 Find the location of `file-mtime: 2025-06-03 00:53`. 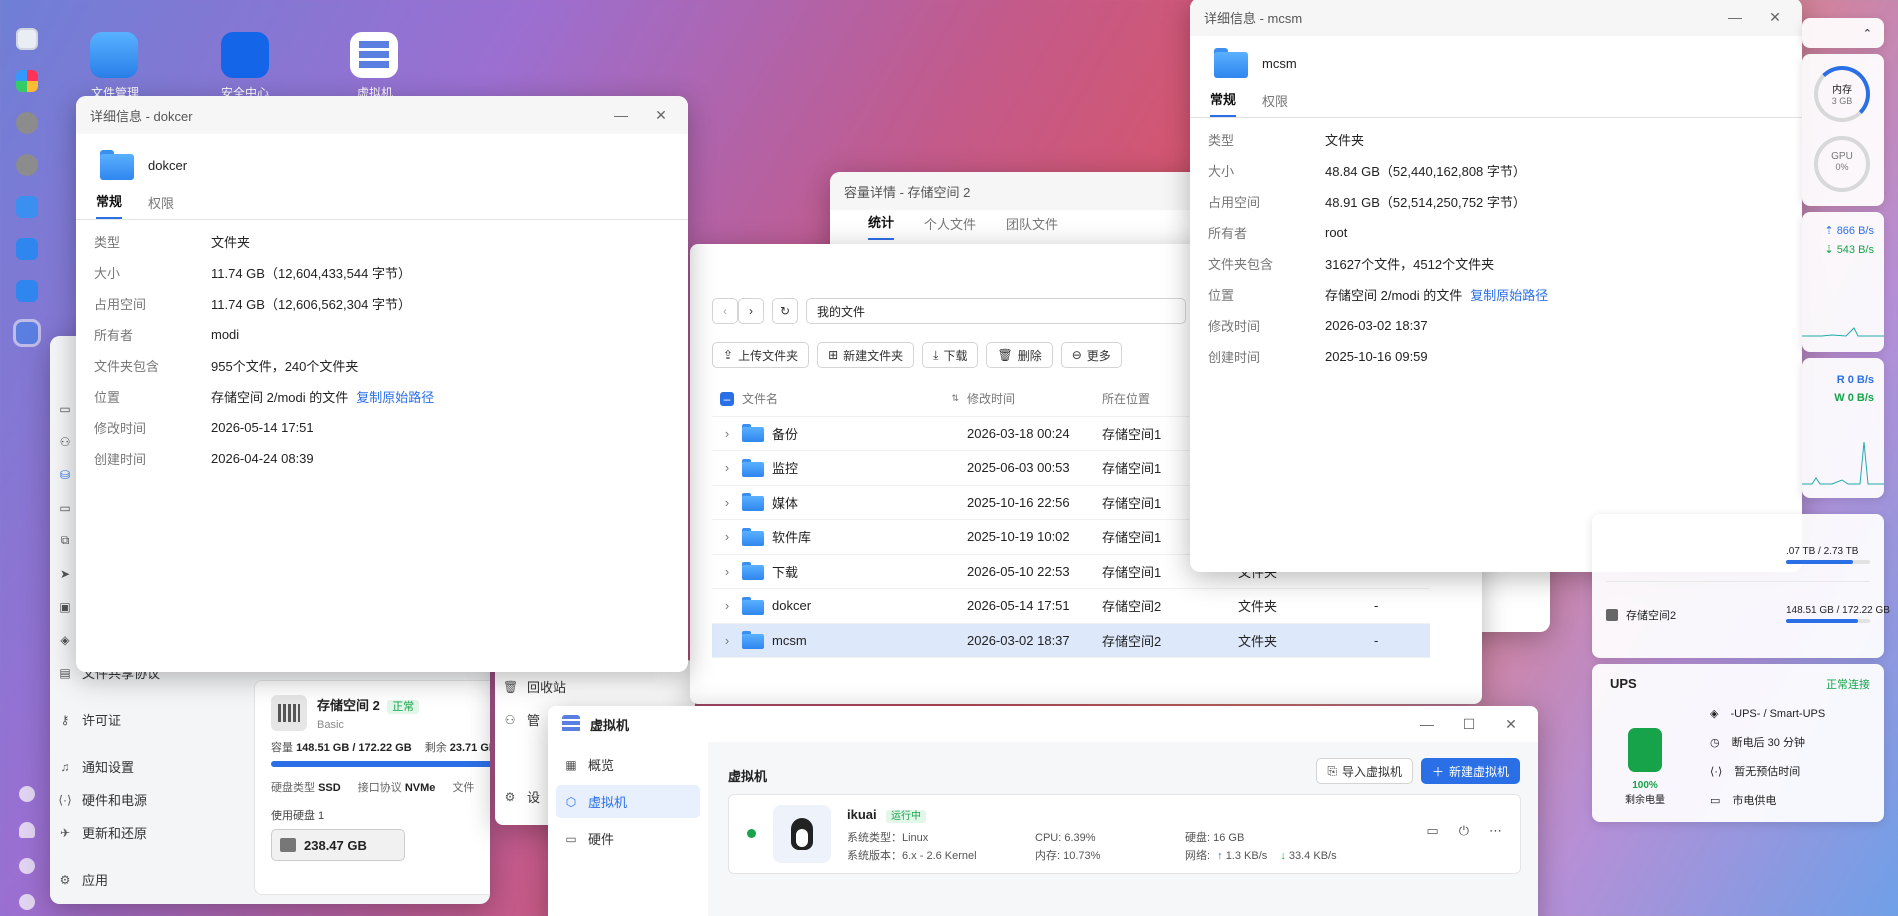

file-mtime: 2025-06-03 00:53 is located at coordinates (1018, 468).